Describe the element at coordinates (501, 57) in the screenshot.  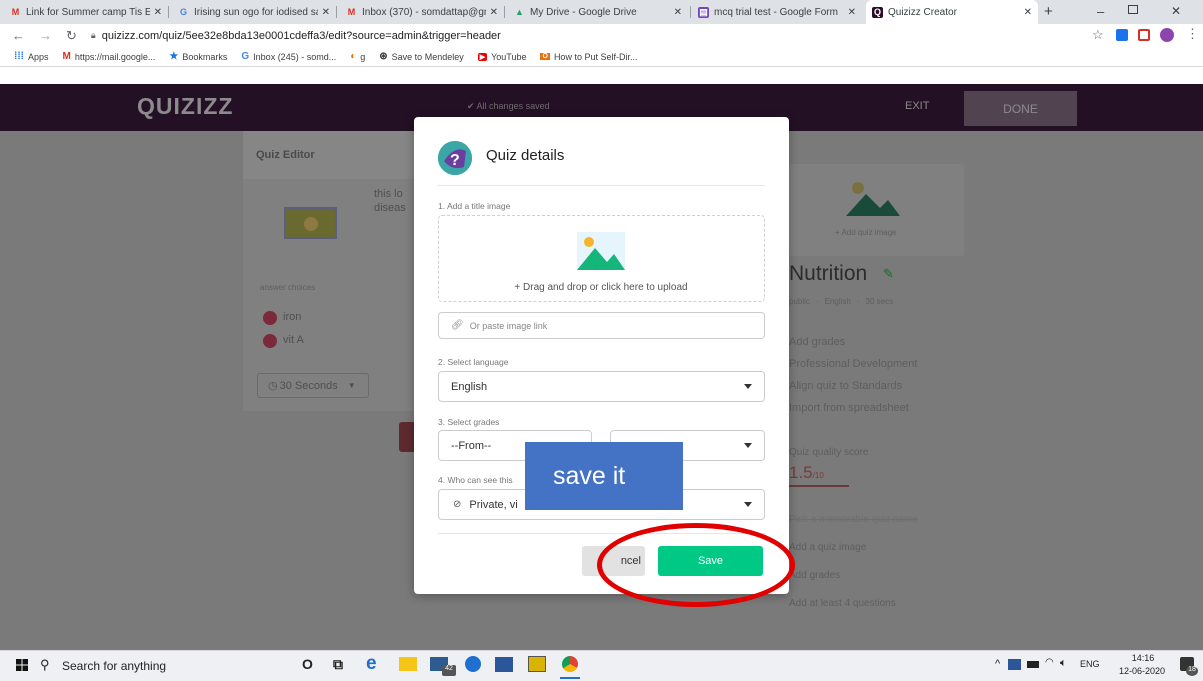
I see `bookmark-youtube: ▶ YouTube` at that location.